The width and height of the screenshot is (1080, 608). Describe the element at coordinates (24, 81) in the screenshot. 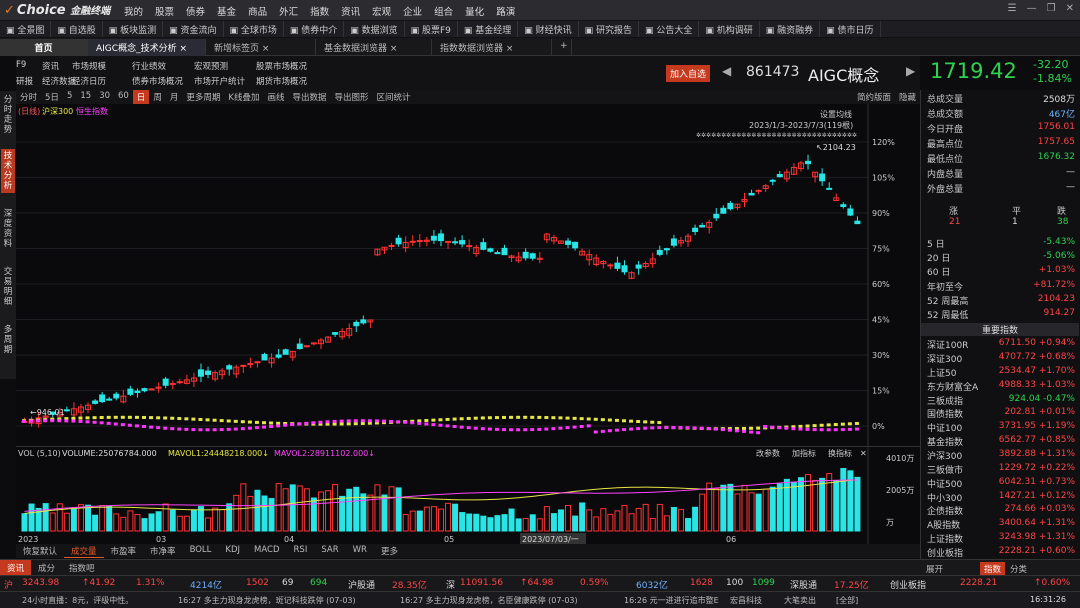

I see `func-link: 研报` at that location.